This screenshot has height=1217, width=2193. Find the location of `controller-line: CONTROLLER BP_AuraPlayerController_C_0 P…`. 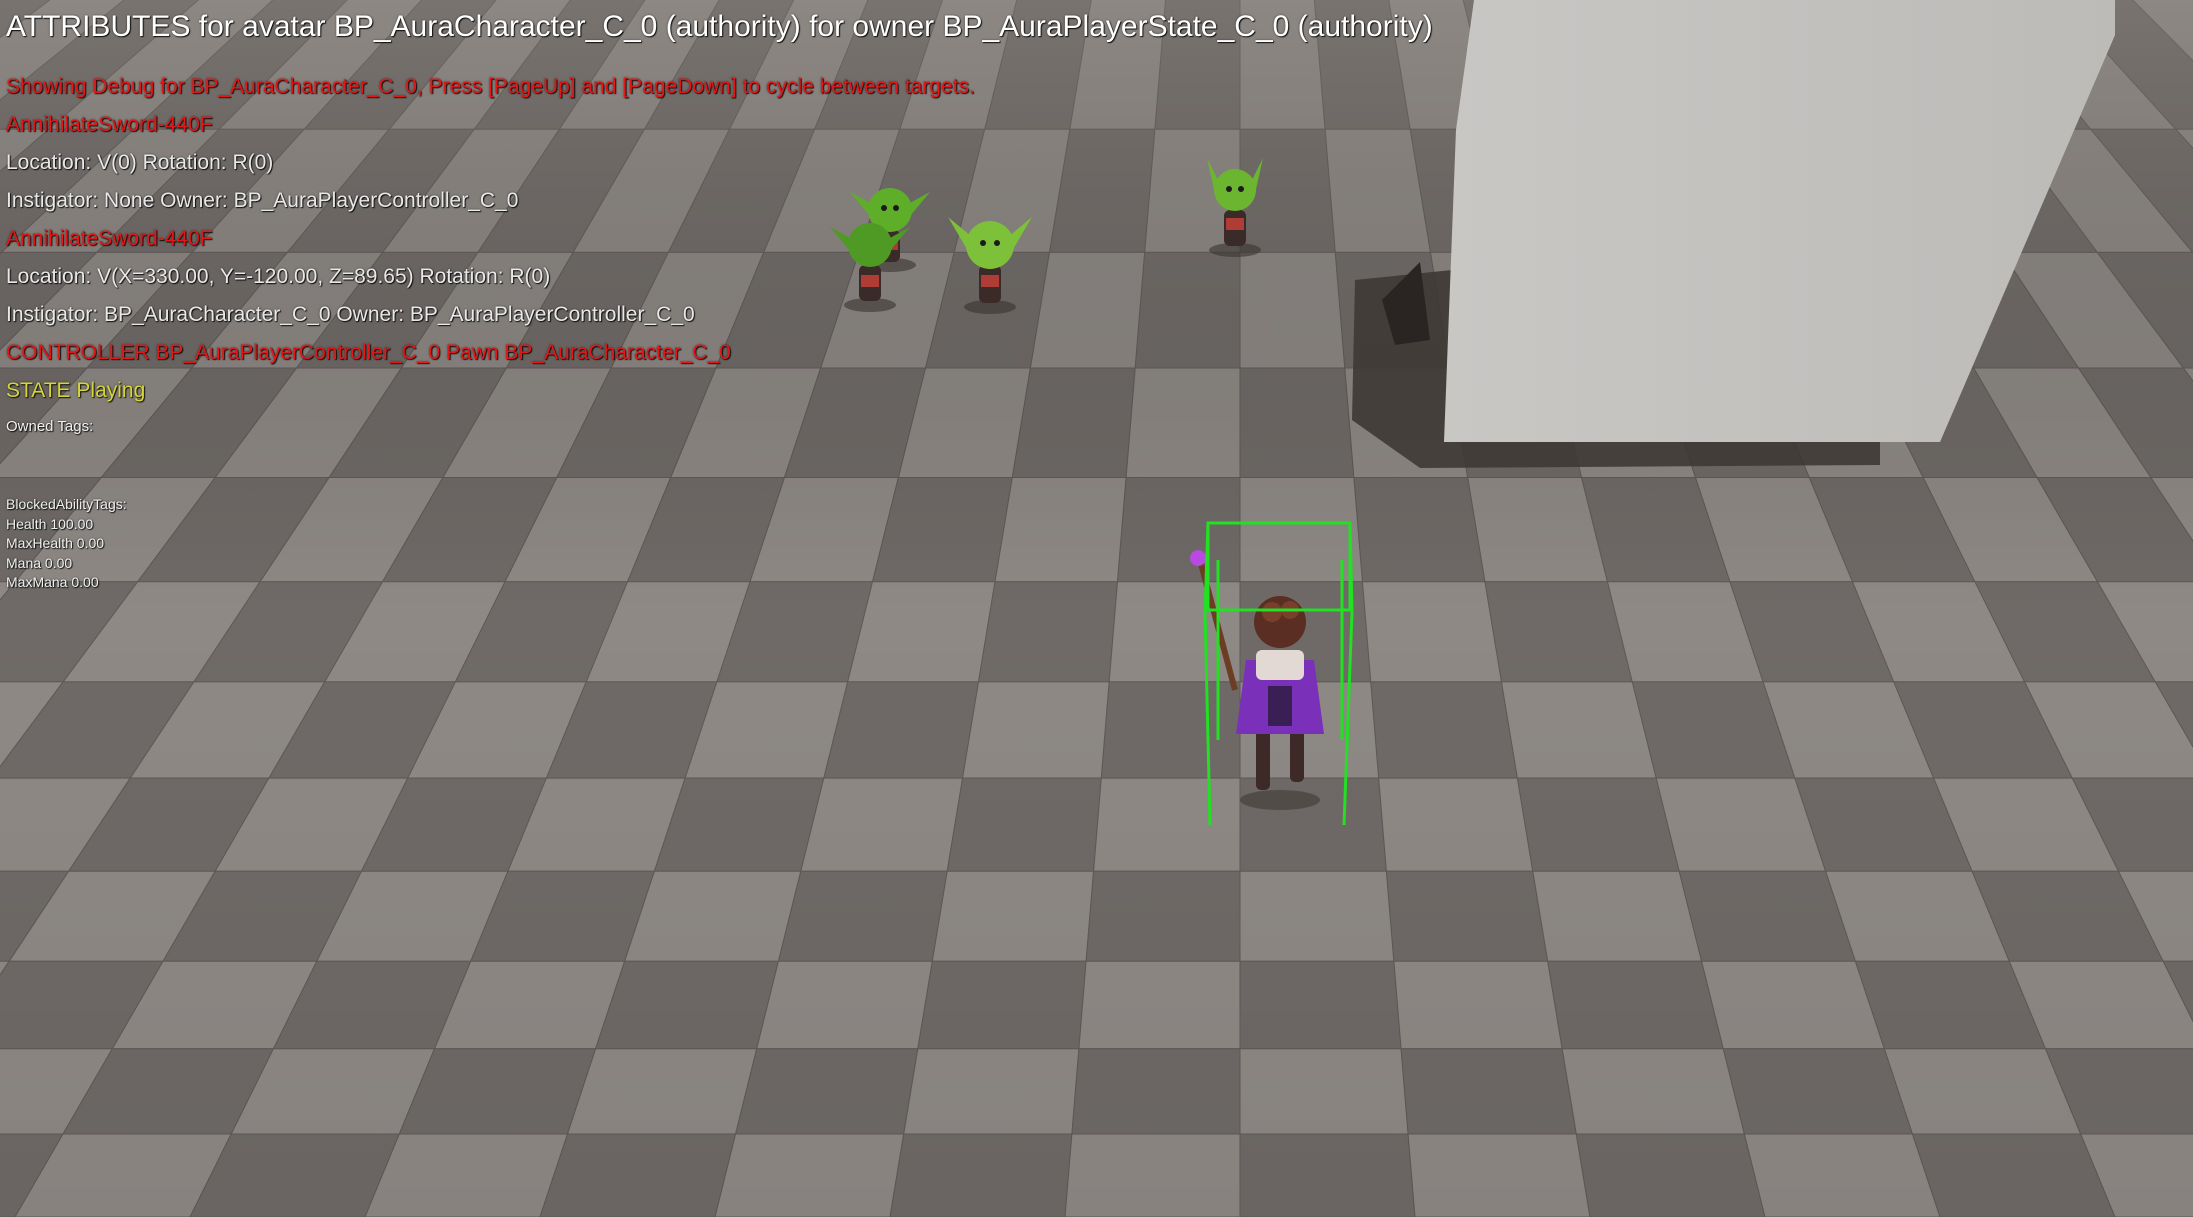

controller-line: CONTROLLER BP_AuraPlayerController_C_0 P… is located at coordinates (368, 352).